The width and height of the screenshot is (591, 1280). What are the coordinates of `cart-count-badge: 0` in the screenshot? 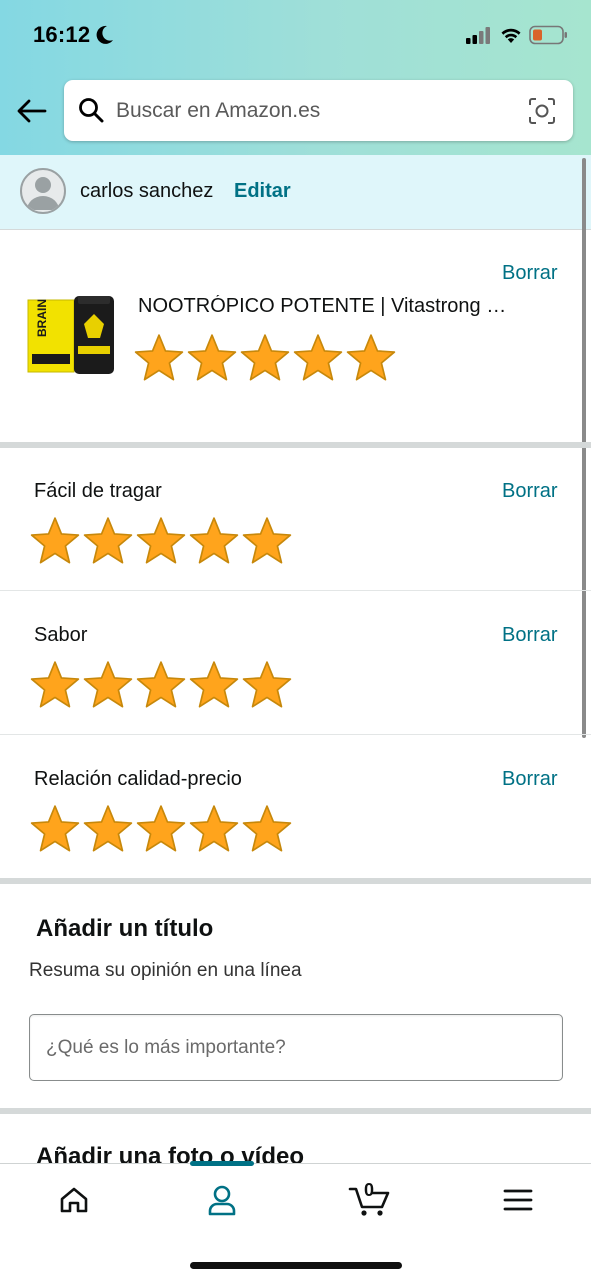 It's located at (369, 1190).